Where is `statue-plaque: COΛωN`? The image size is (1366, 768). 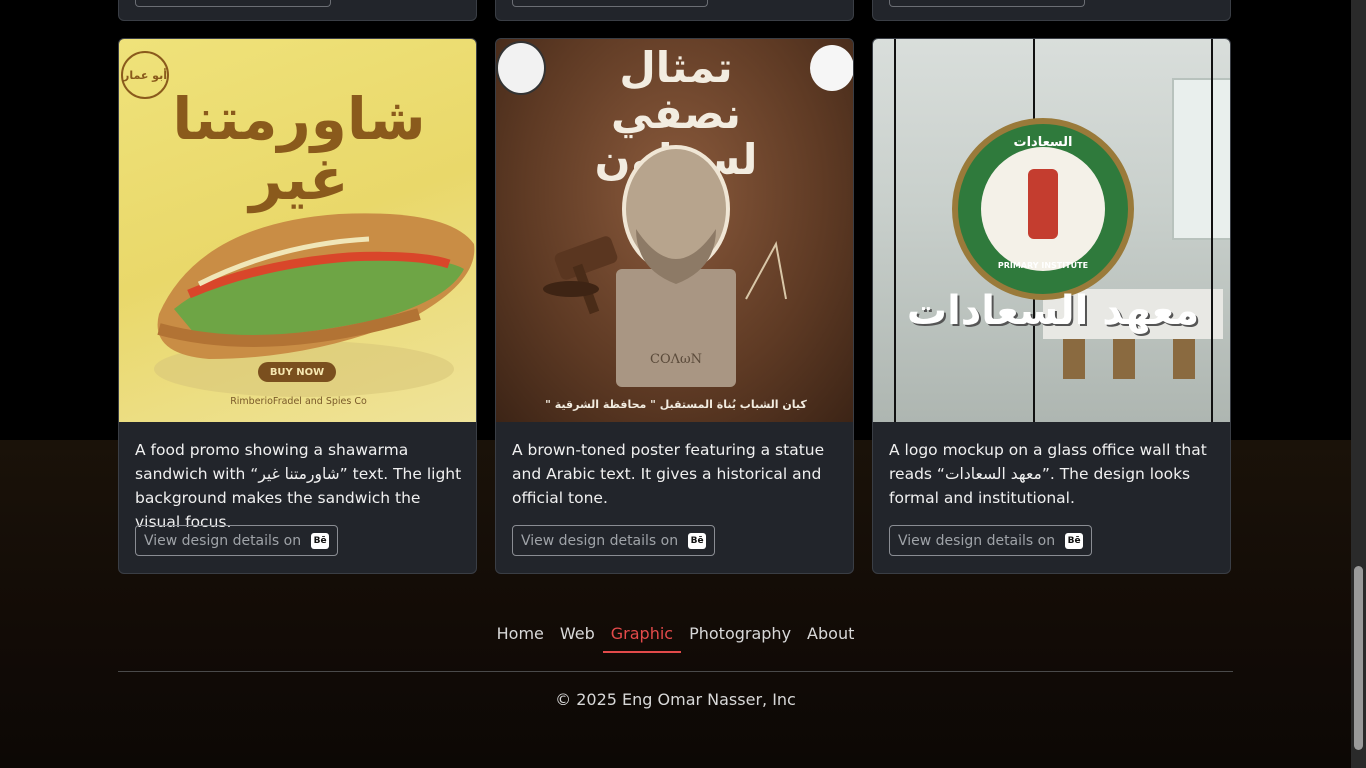
statue-plaque: COΛωN is located at coordinates (676, 359).